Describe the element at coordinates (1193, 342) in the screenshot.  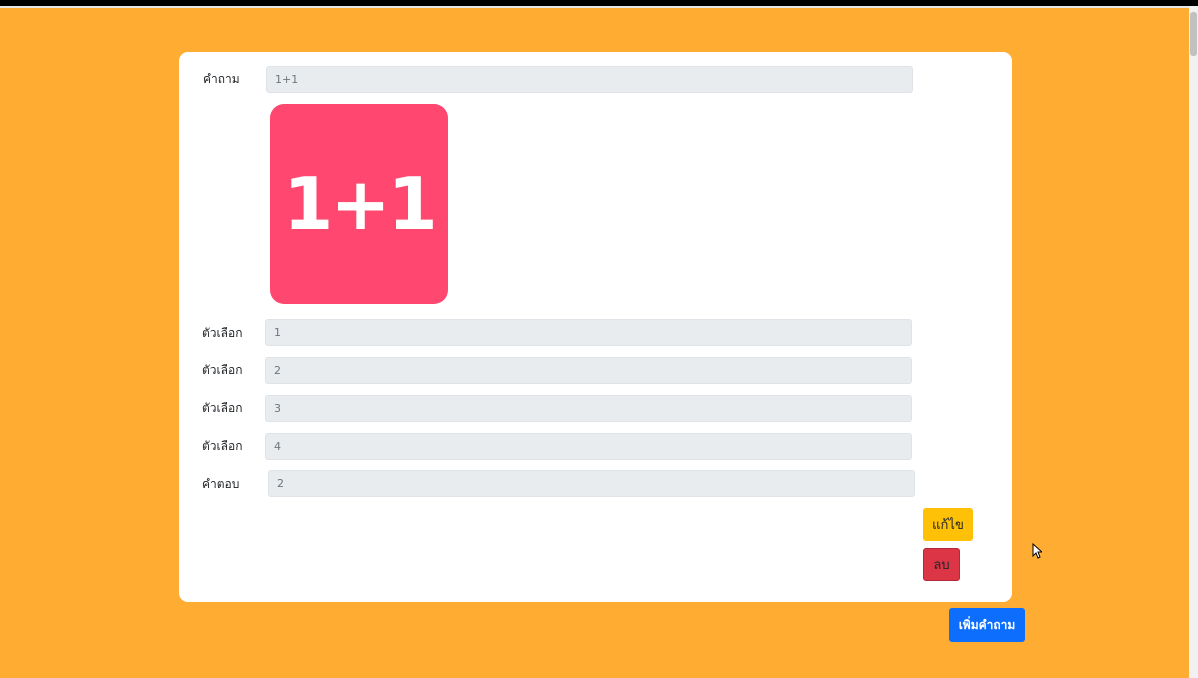
I see `page-scrollbar` at that location.